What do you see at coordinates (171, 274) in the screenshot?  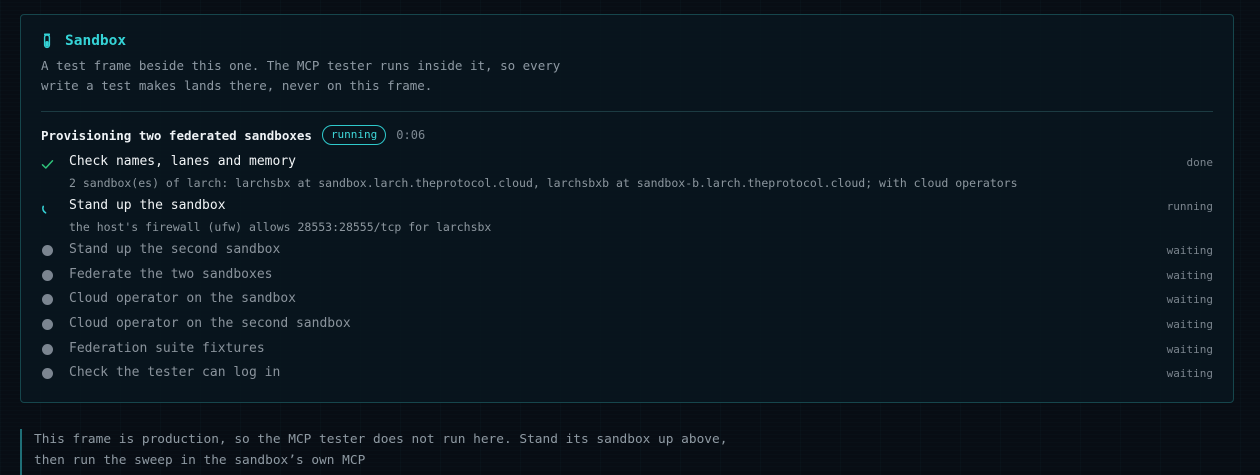 I see `step-label: Federate the two sandboxes` at bounding box center [171, 274].